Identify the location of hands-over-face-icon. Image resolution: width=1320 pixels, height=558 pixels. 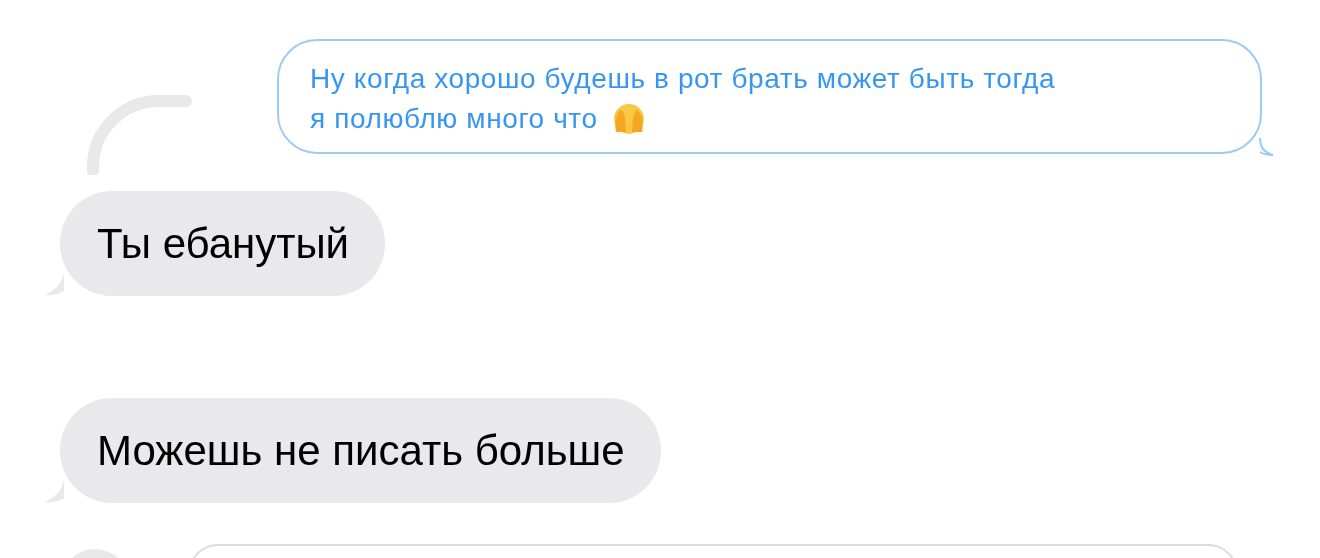
(628, 119).